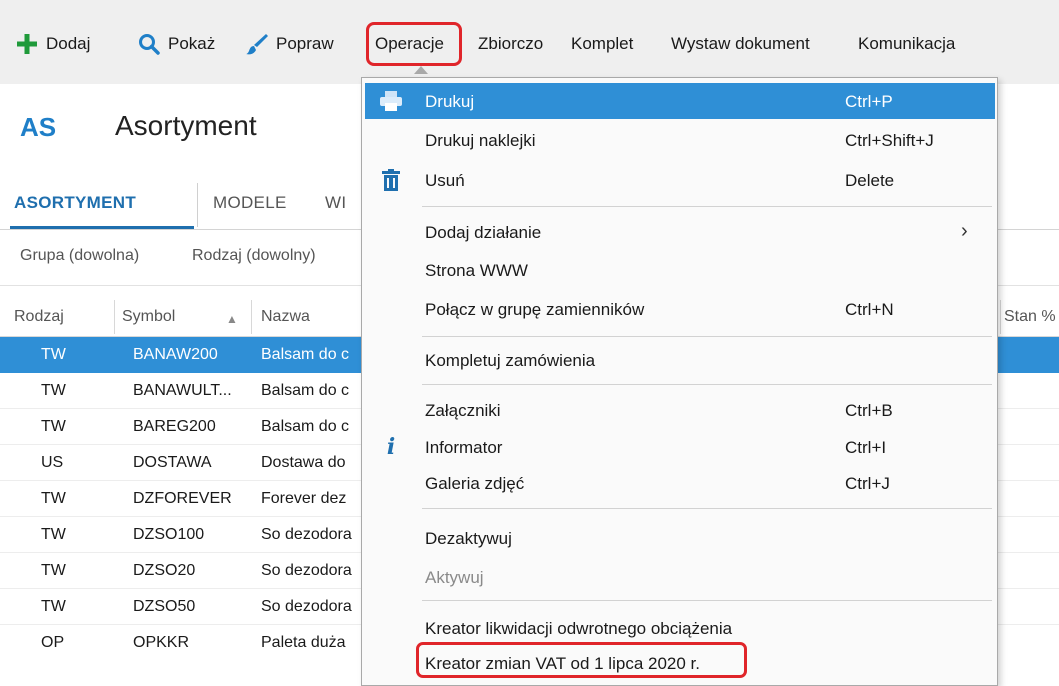  I want to click on cell-symbol: DOSTAWA, so click(172, 462).